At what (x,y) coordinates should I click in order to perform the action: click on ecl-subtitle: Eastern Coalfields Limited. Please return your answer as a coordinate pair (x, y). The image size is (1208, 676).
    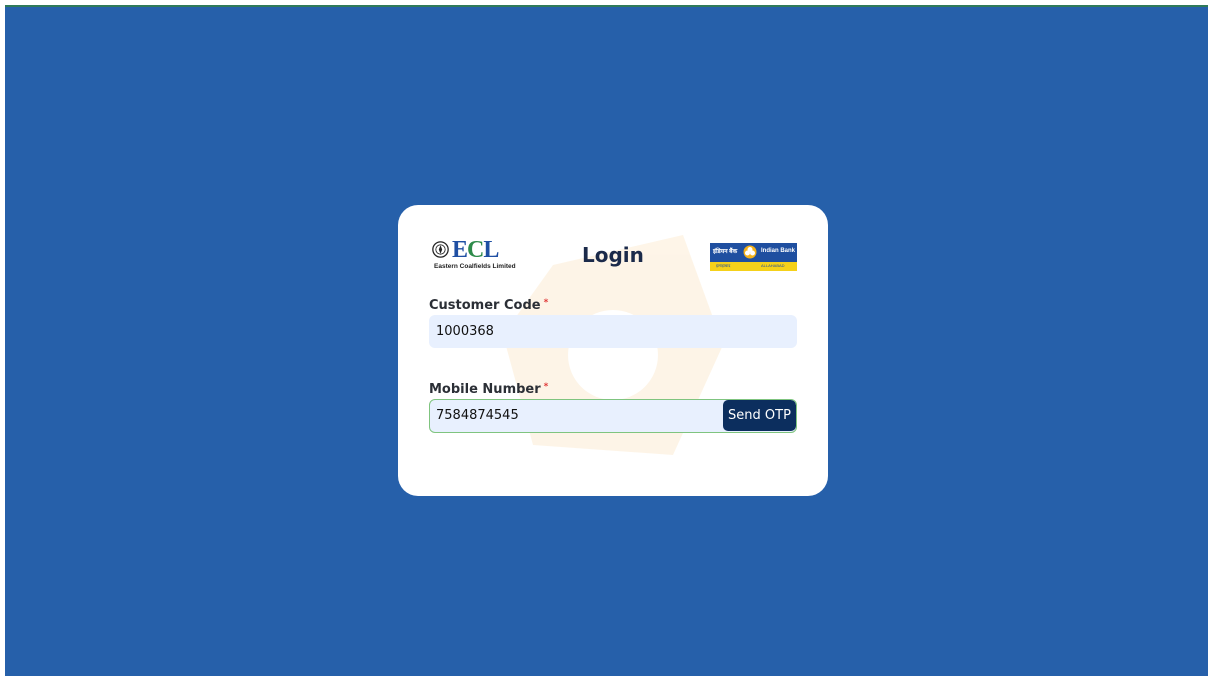
    Looking at the image, I should click on (475, 266).